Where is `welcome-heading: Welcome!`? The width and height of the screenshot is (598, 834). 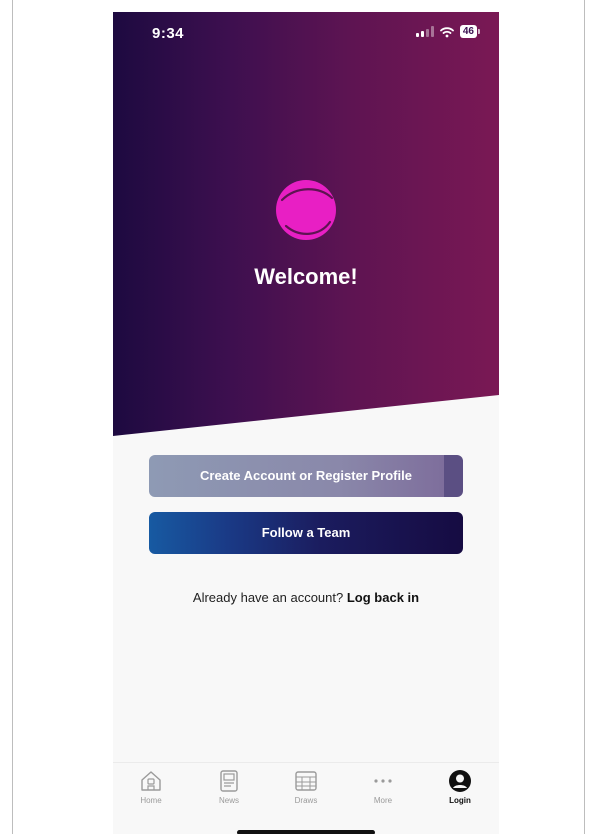
welcome-heading: Welcome! is located at coordinates (306, 276).